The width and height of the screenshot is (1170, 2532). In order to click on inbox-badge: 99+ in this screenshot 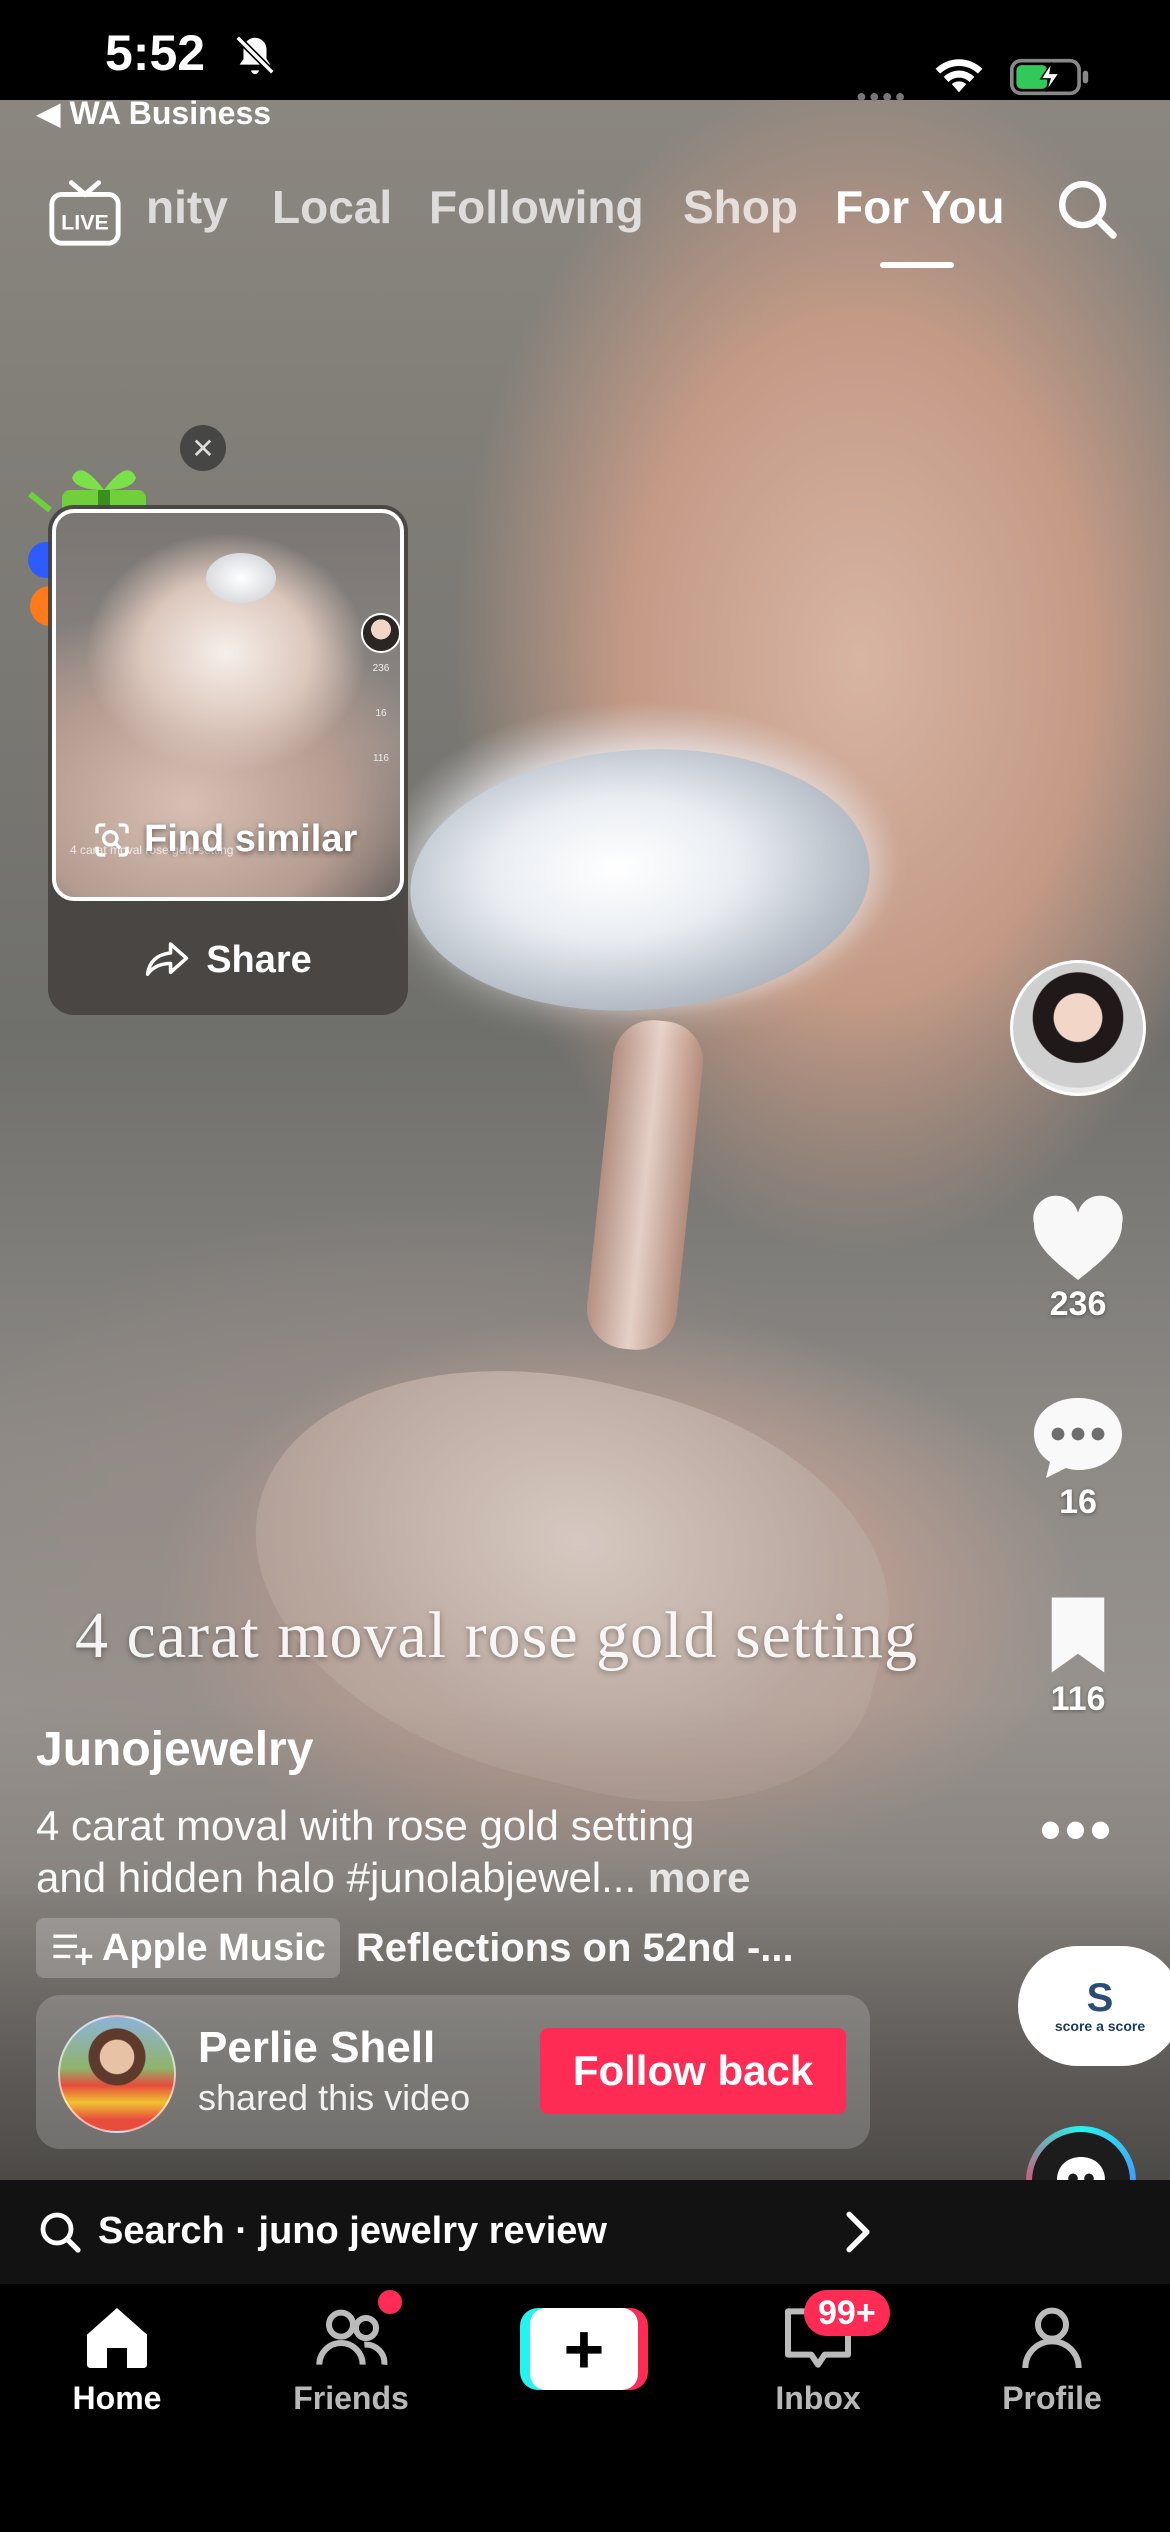, I will do `click(847, 2313)`.